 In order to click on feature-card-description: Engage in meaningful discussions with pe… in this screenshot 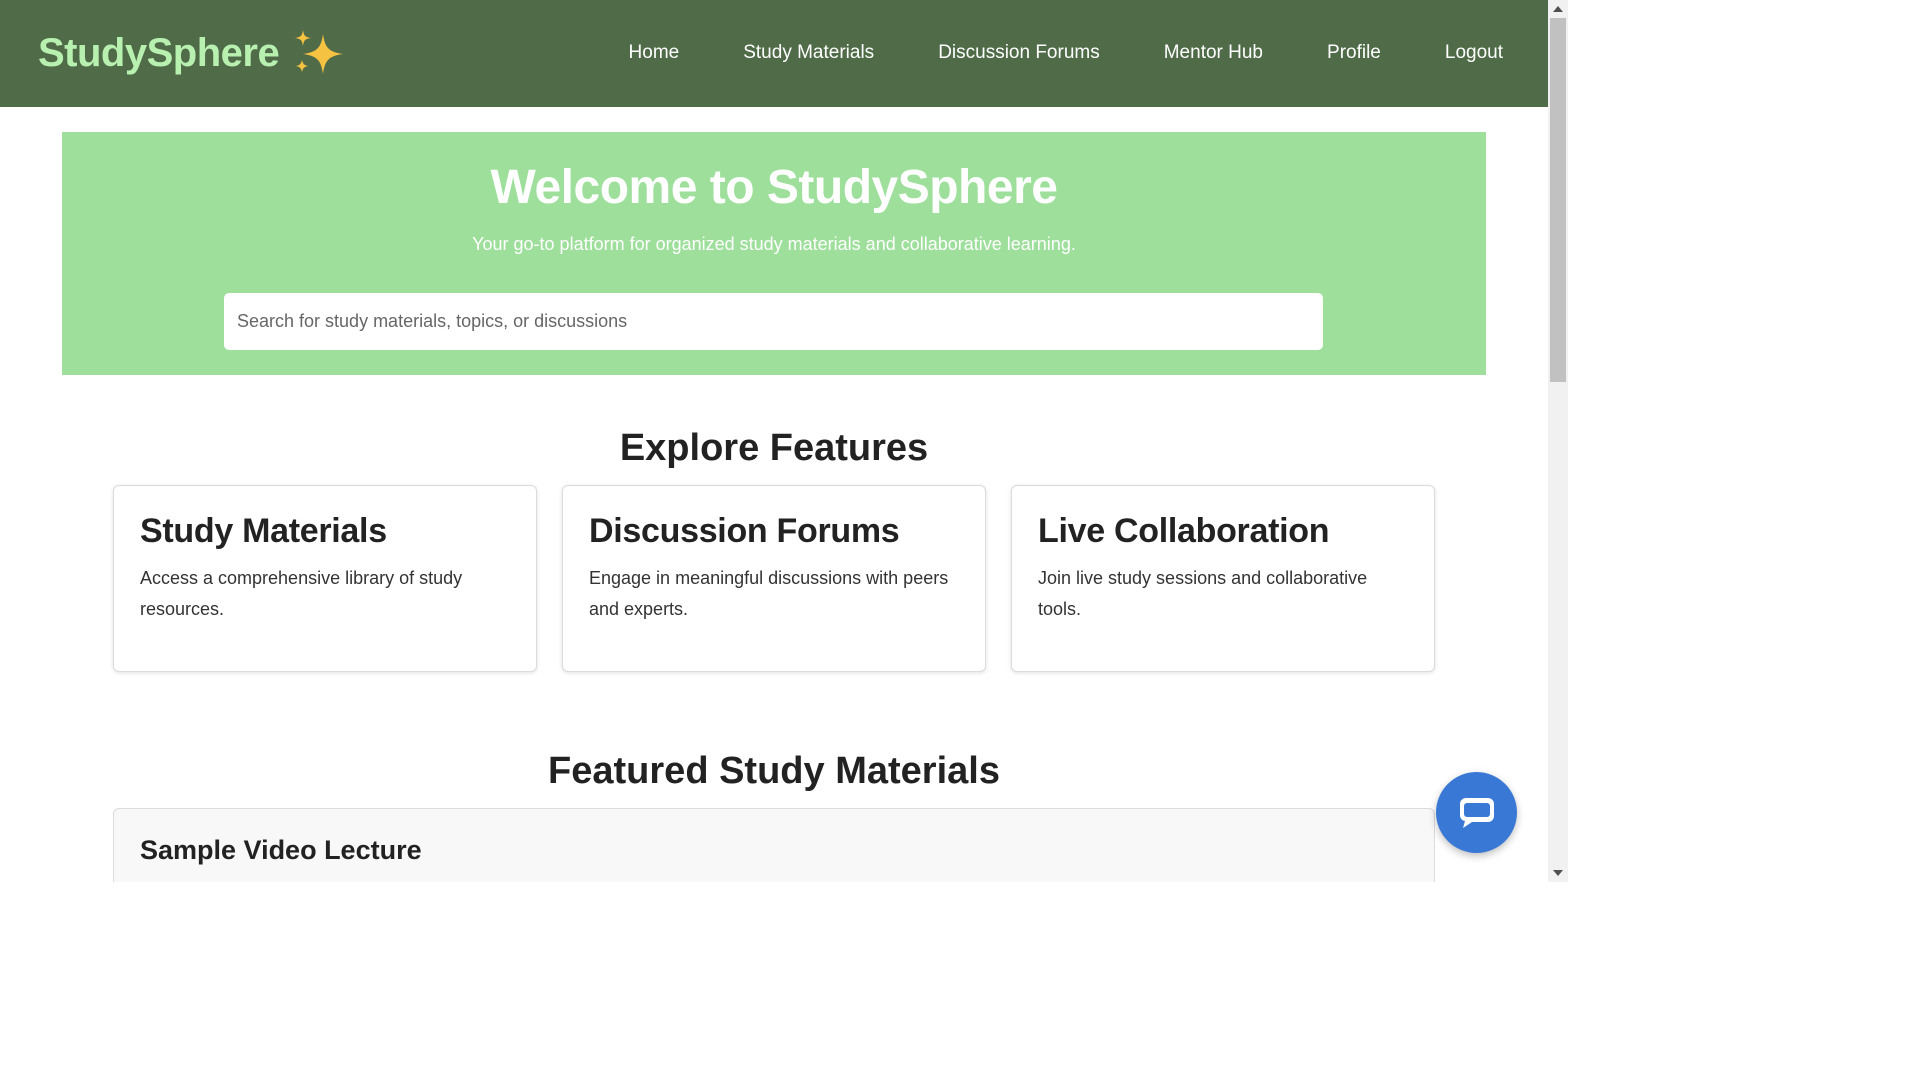, I will do `click(769, 593)`.